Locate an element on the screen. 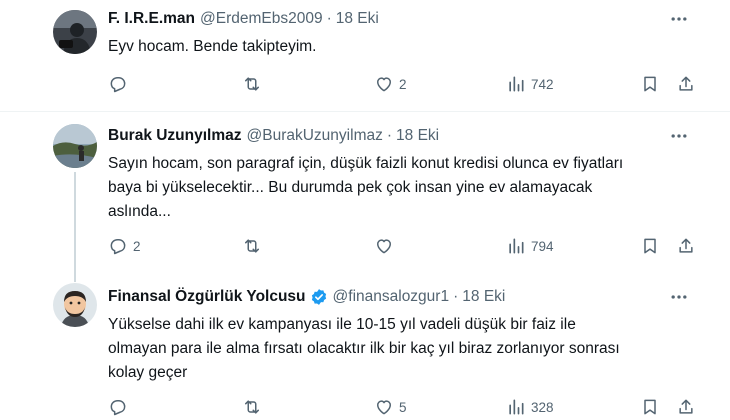  reply-count: 2 is located at coordinates (137, 246).